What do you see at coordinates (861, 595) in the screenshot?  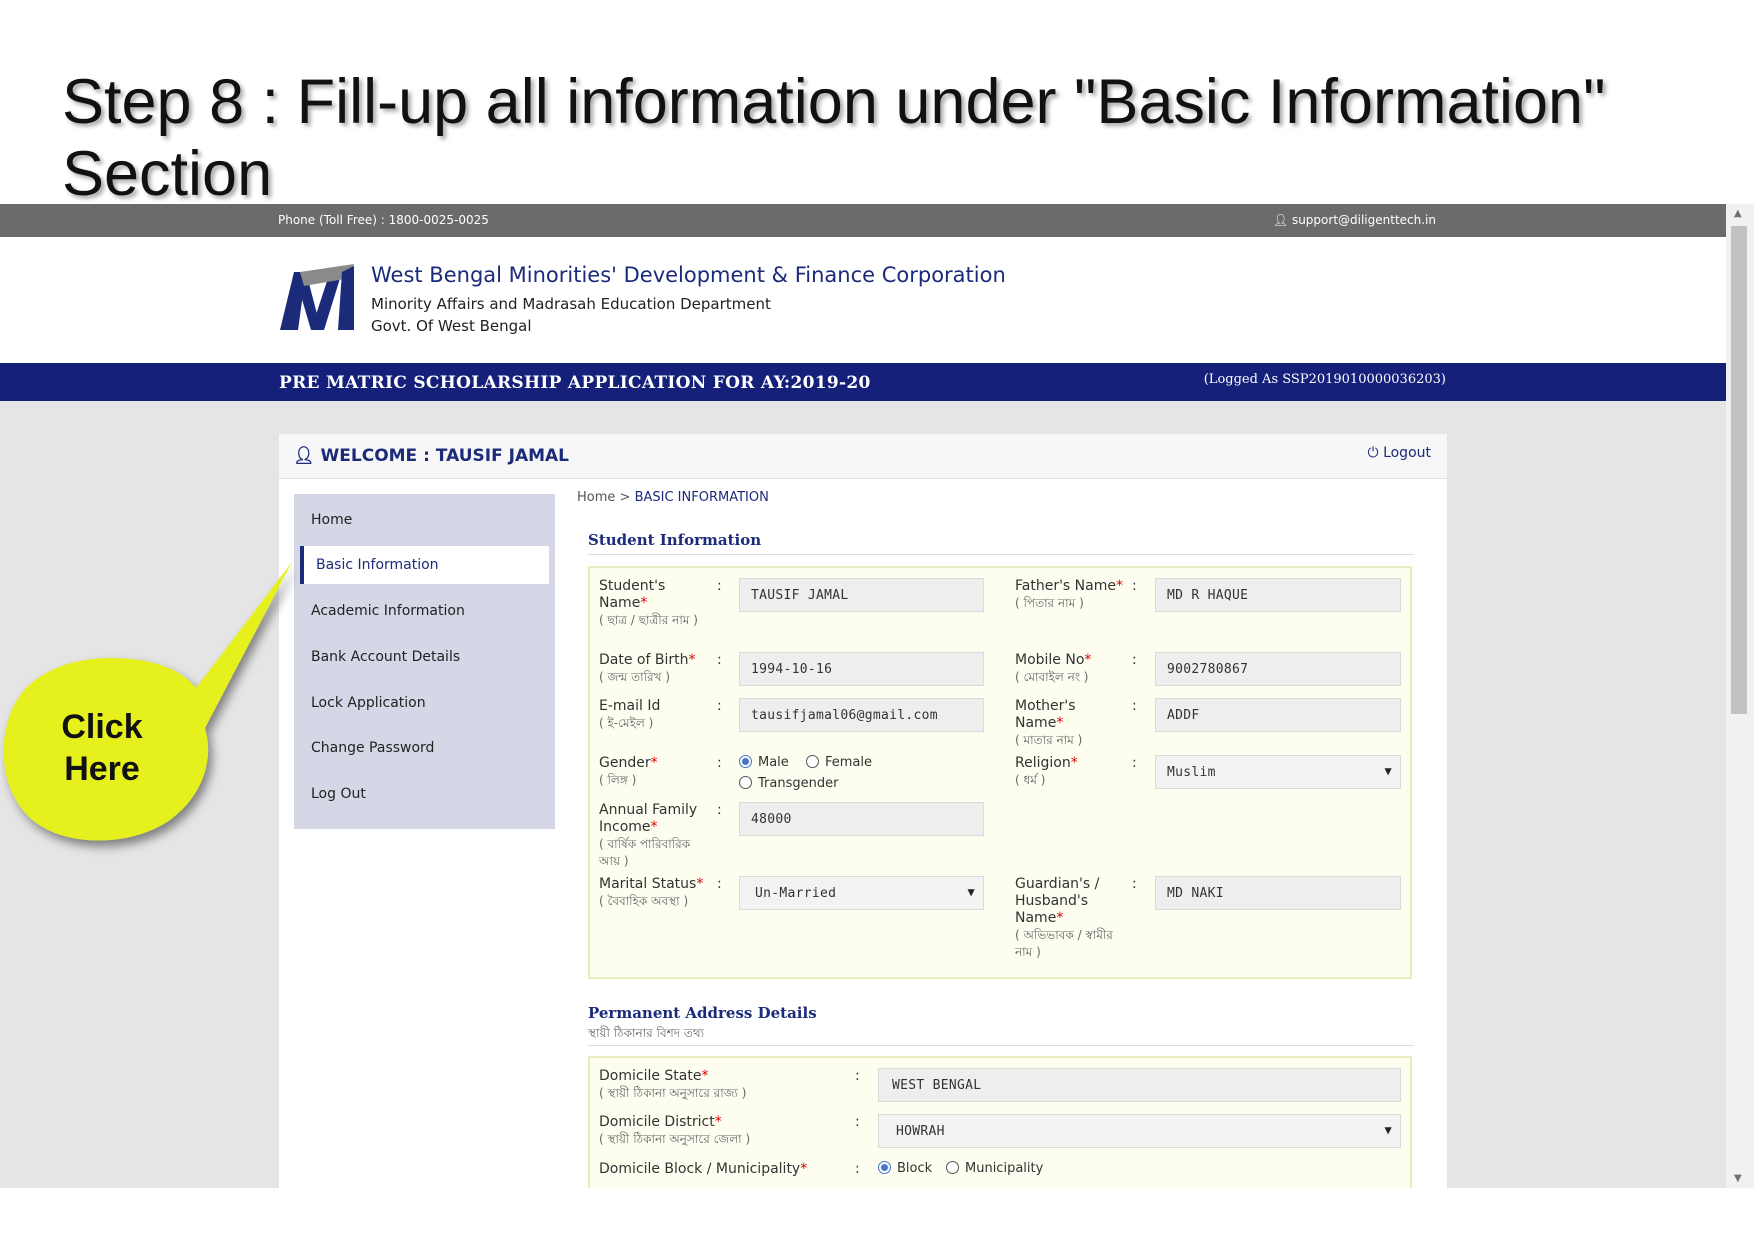 I see `student-name-input: TAUSIF JAMAL` at bounding box center [861, 595].